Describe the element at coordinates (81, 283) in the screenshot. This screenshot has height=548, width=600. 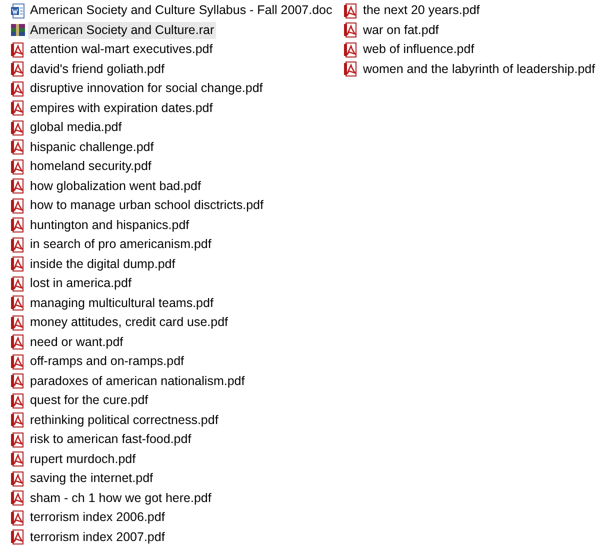
I see `file-name: lost in america.pdf` at that location.